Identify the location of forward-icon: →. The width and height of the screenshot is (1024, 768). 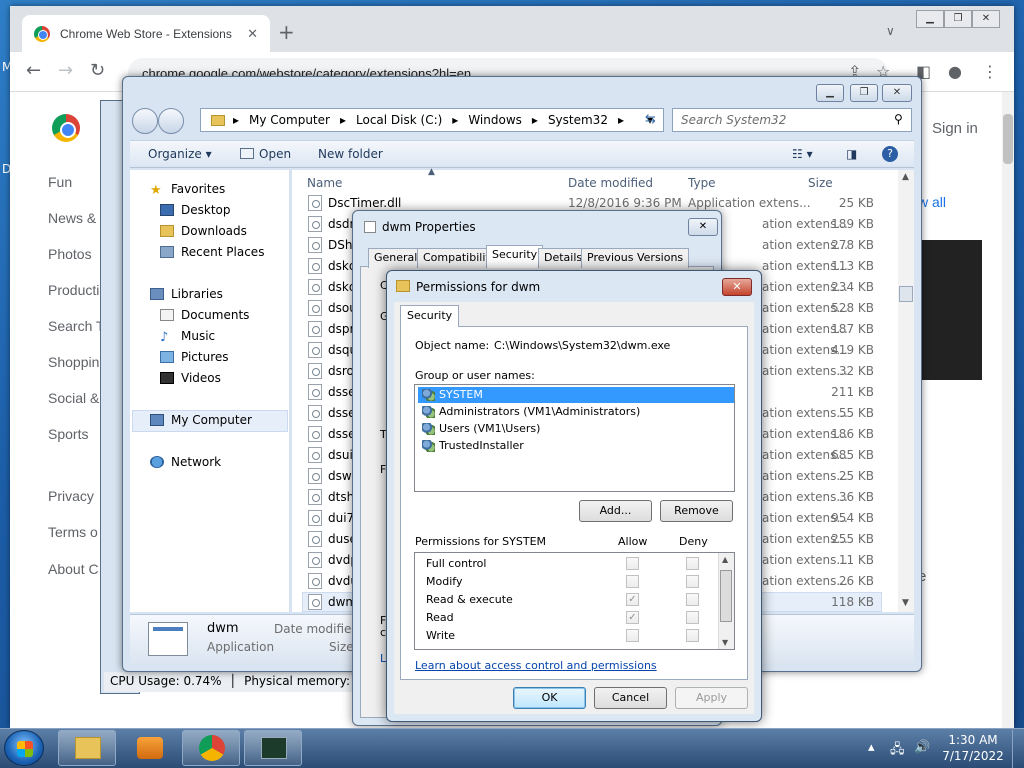
(65, 71).